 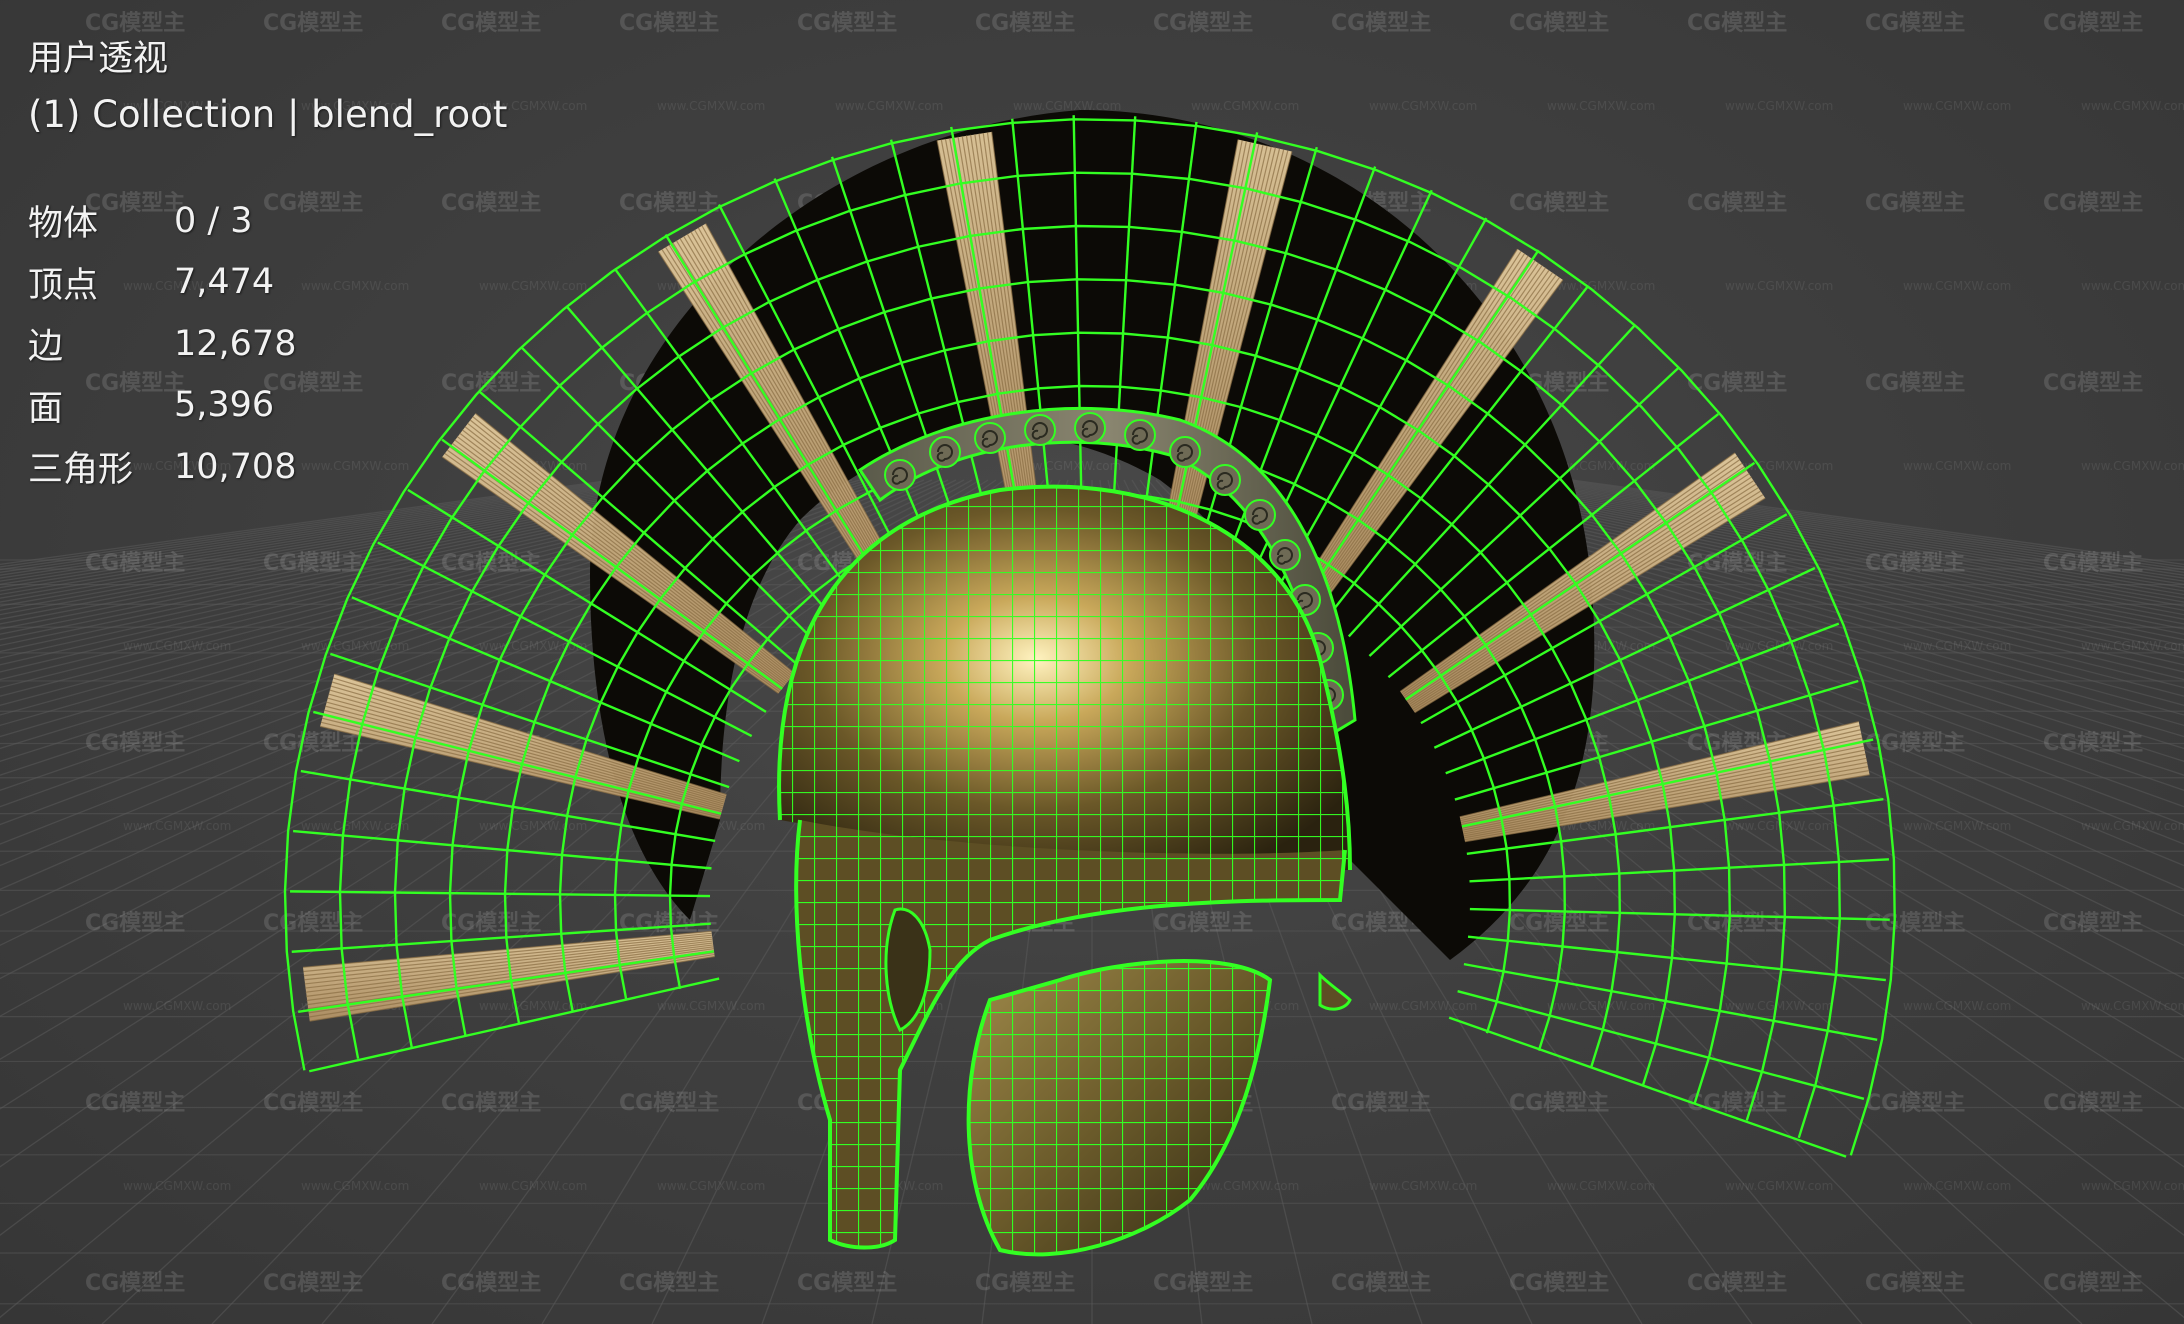 What do you see at coordinates (63, 224) in the screenshot?
I see `stat-label: 物体` at bounding box center [63, 224].